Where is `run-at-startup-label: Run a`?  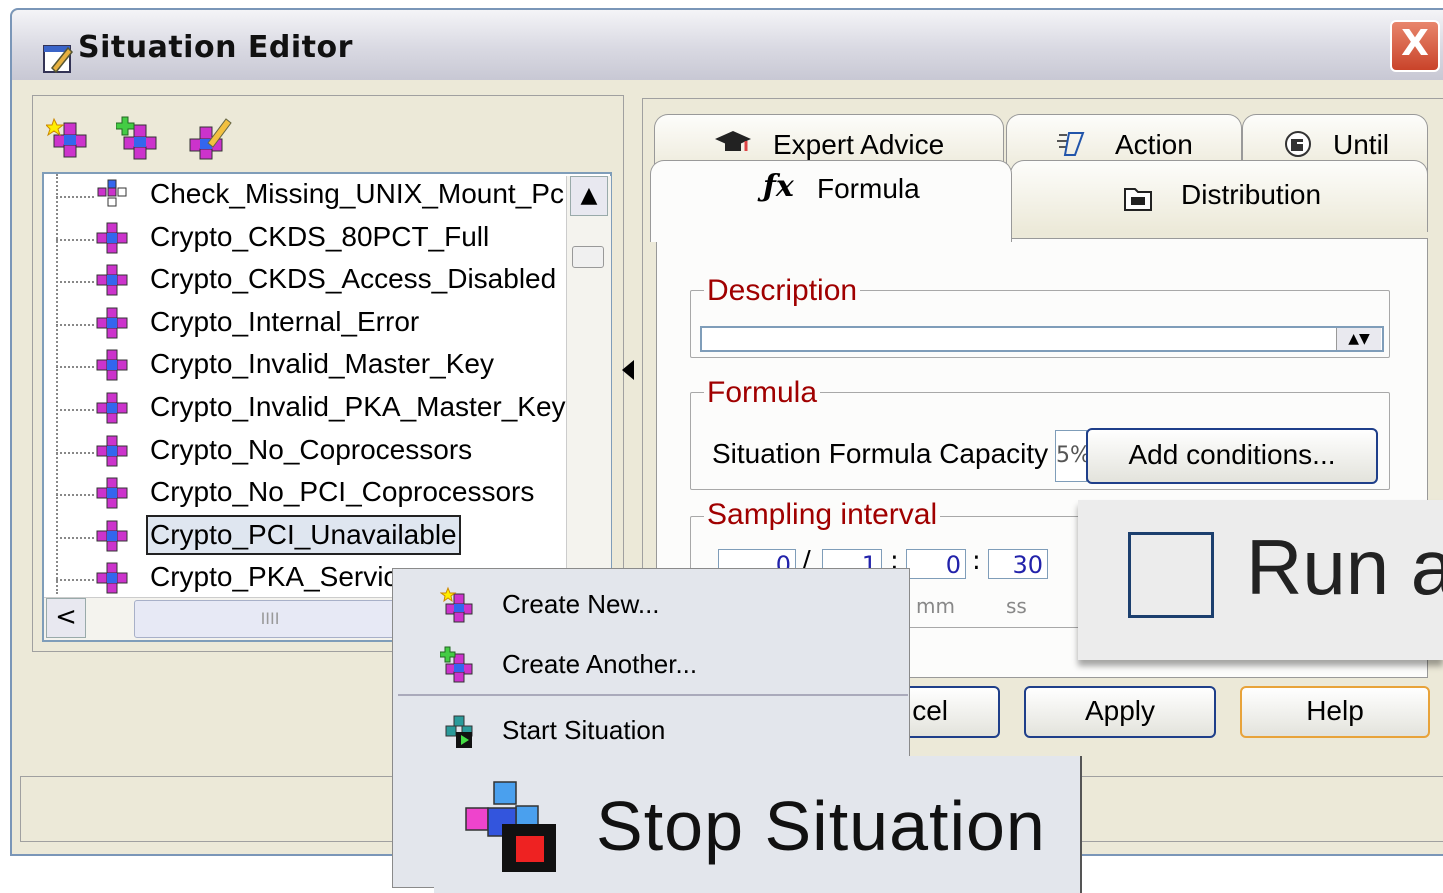 run-at-startup-label: Run a is located at coordinates (1344, 567).